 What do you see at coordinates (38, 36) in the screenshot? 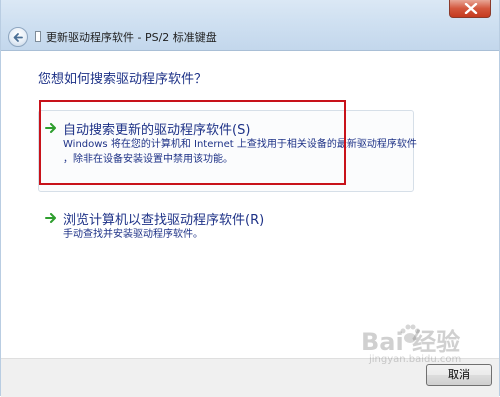
I see `device-icon` at bounding box center [38, 36].